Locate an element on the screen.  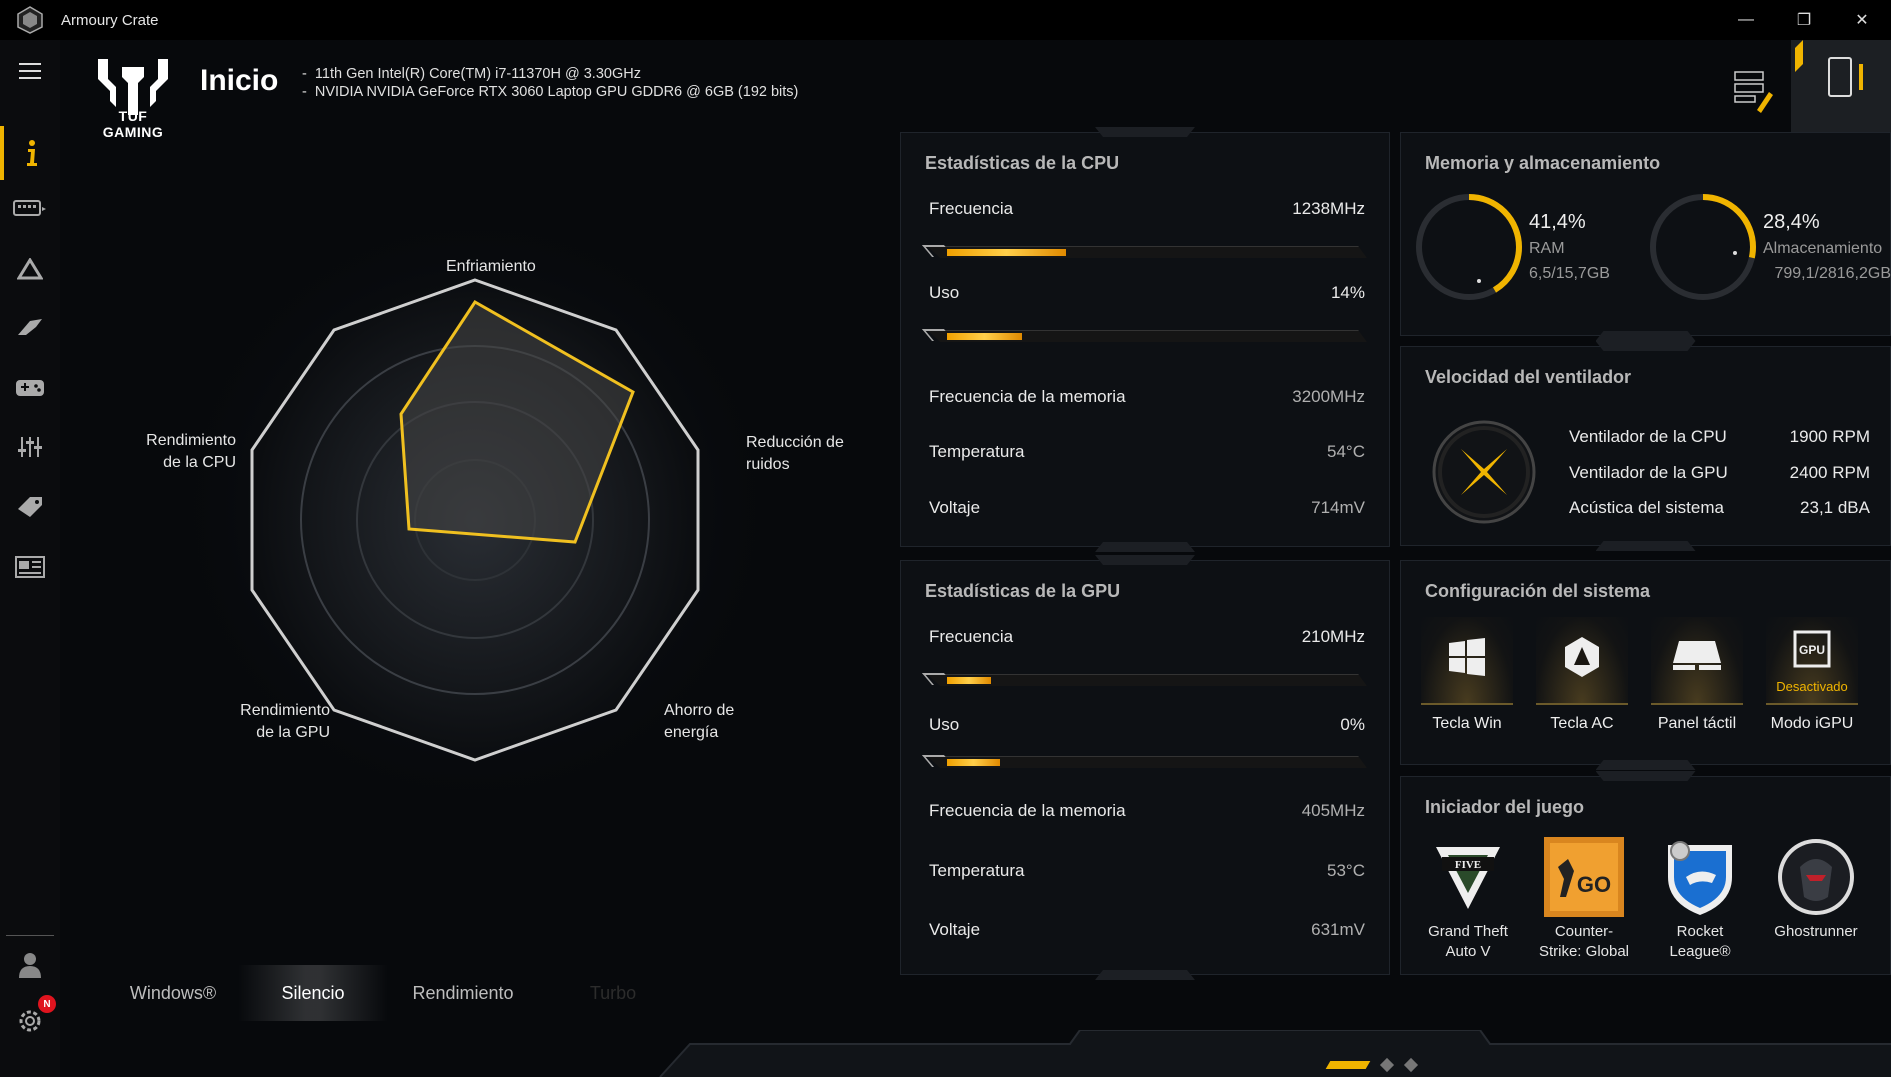
storage-detail: 799,1/2816,2GB is located at coordinates (1832, 273).